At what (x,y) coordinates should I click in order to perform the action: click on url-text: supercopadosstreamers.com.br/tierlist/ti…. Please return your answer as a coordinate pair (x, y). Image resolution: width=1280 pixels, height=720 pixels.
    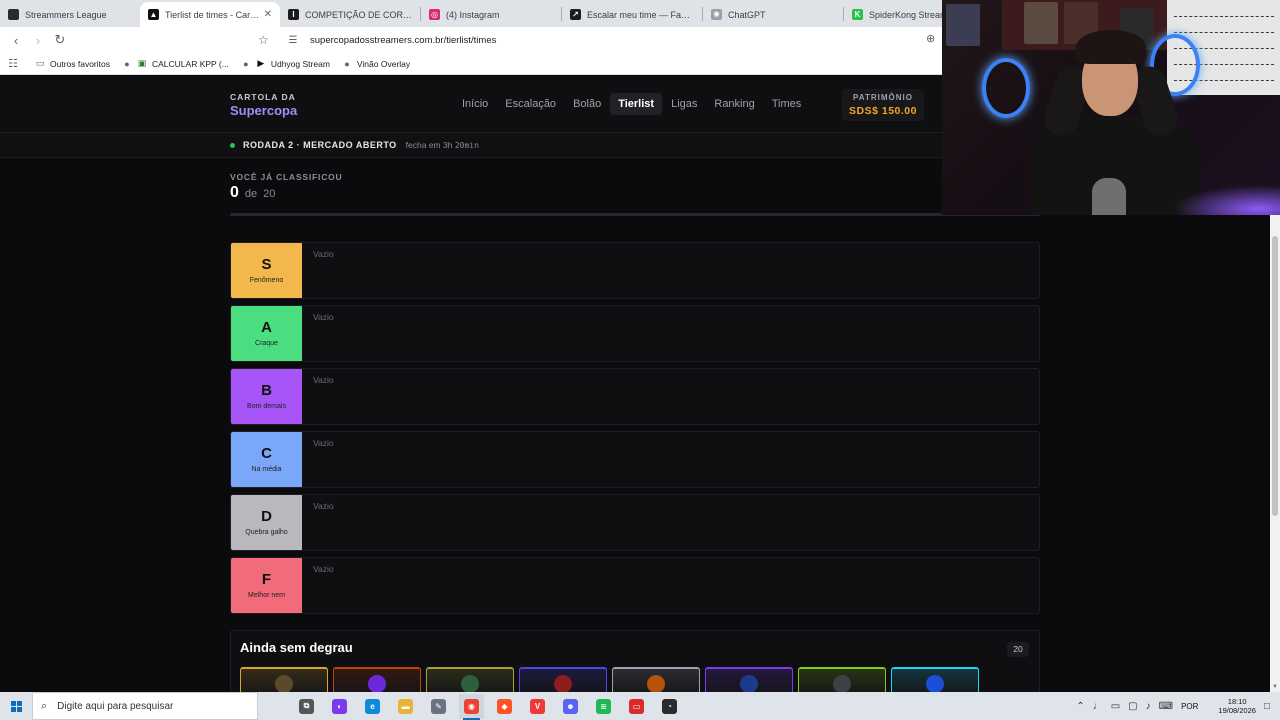
    Looking at the image, I should click on (403, 40).